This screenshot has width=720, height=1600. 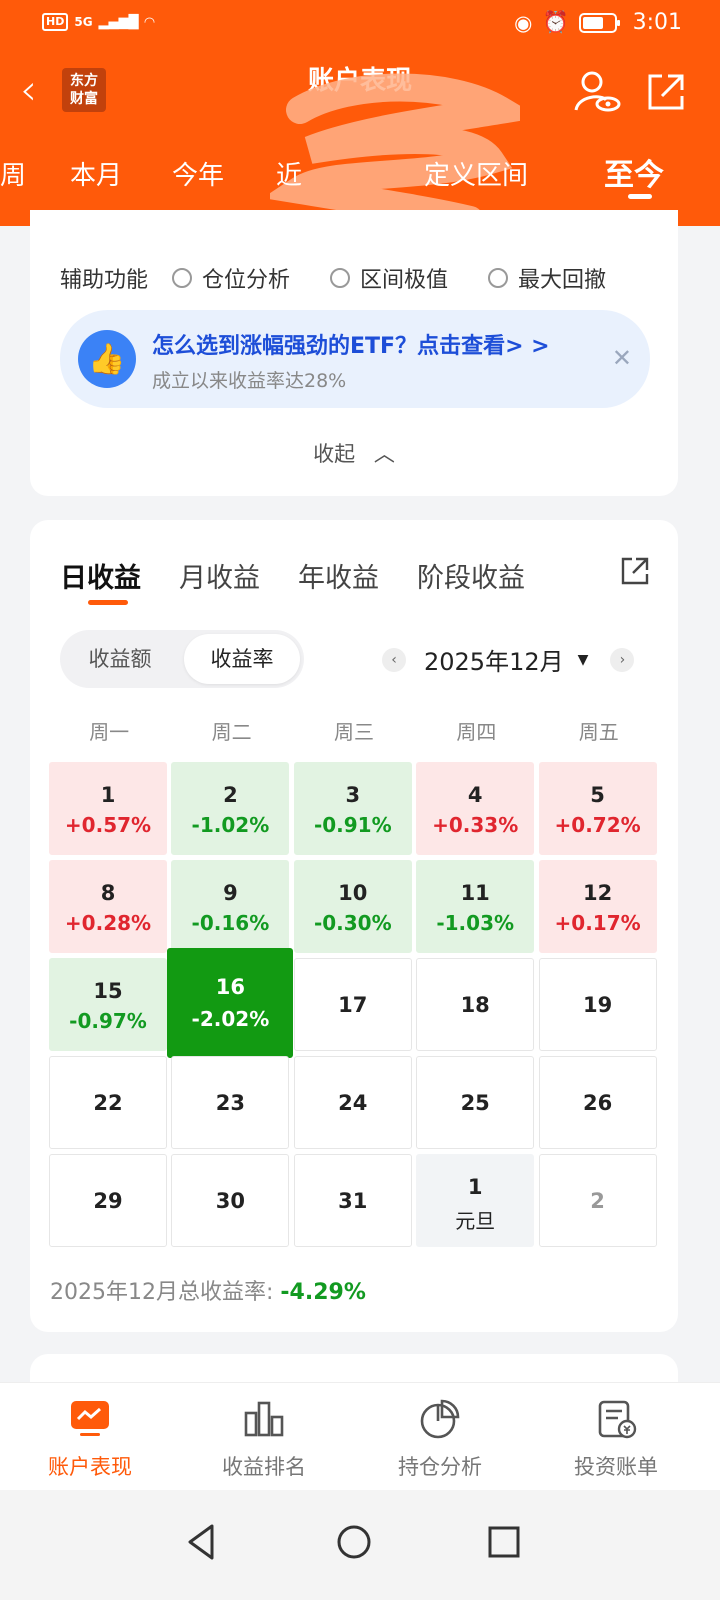 I want to click on bar-rank-icon, so click(x=264, y=1419).